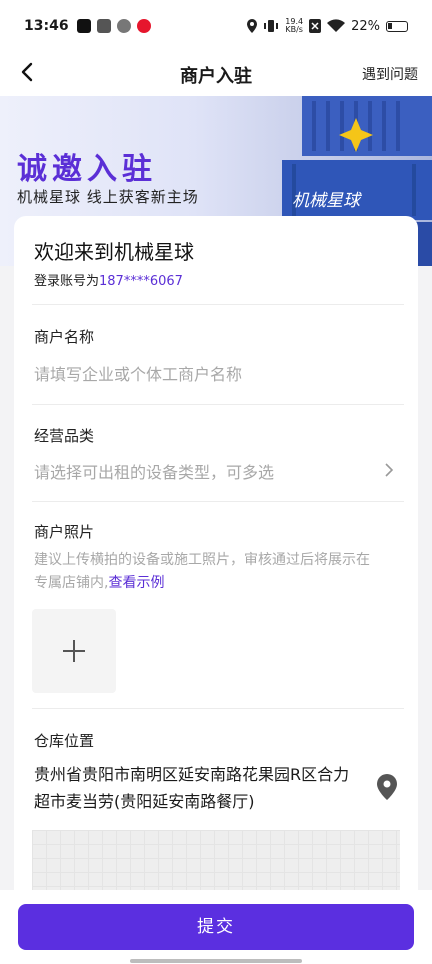 The width and height of the screenshot is (432, 964). I want to click on weibo-icon, so click(143, 26).